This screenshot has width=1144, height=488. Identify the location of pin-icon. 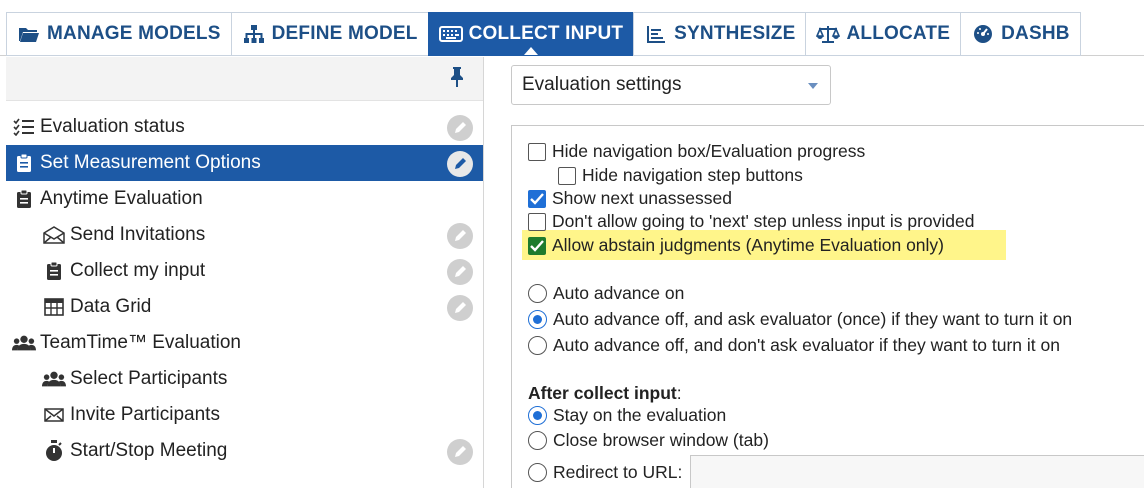
(457, 77).